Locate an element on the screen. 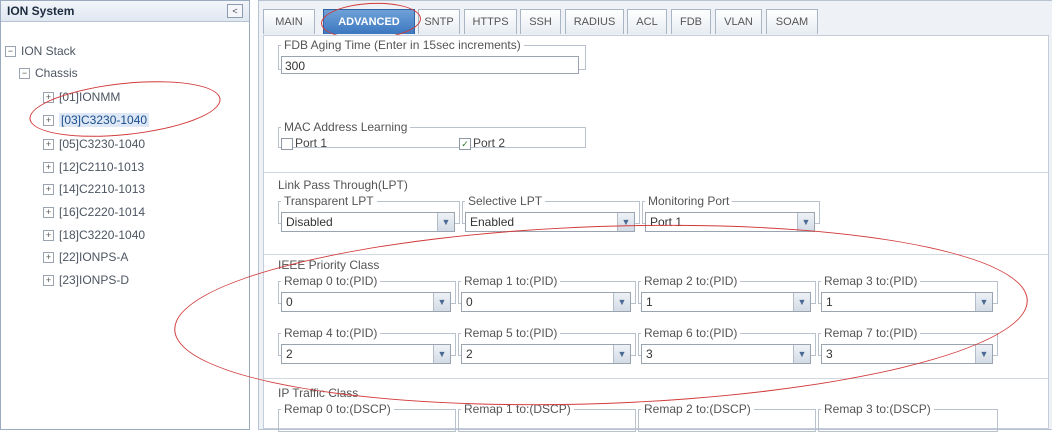 The image size is (1052, 432). tree-node-slot-22: + [22]IONPS-A is located at coordinates (85, 257).